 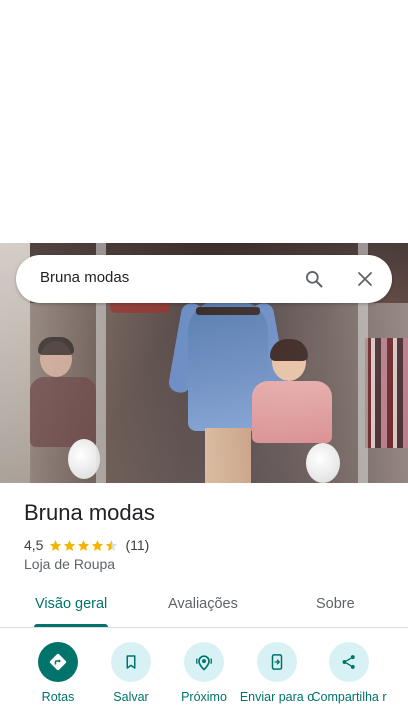 I want to click on close-icon, so click(x=365, y=279).